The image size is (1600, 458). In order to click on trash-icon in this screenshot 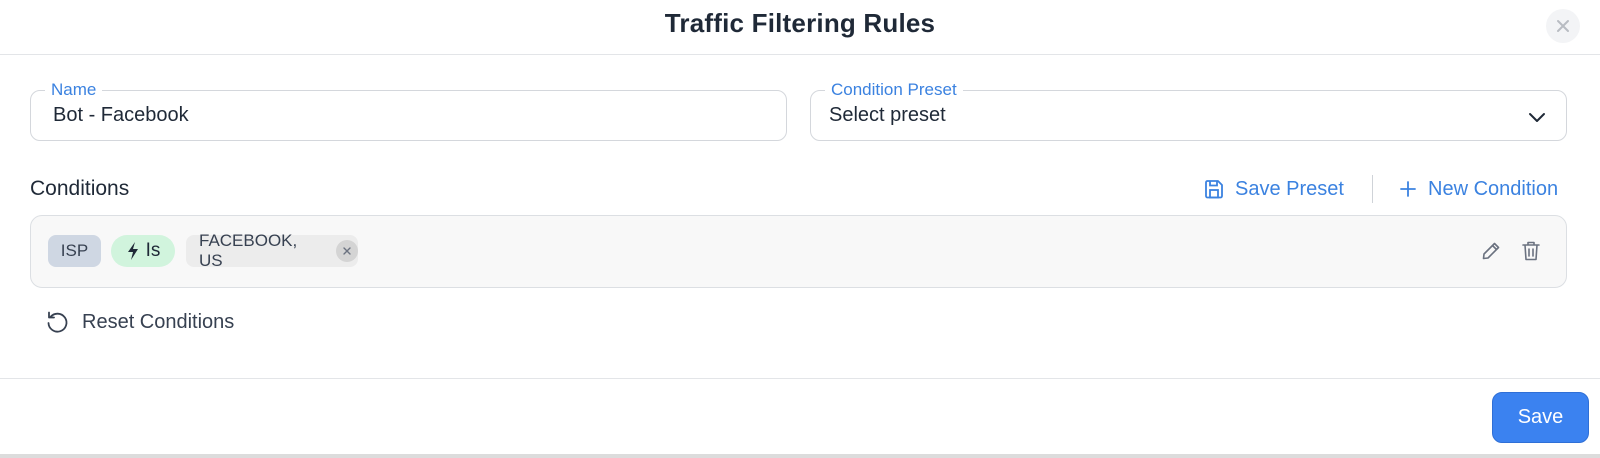, I will do `click(1531, 251)`.